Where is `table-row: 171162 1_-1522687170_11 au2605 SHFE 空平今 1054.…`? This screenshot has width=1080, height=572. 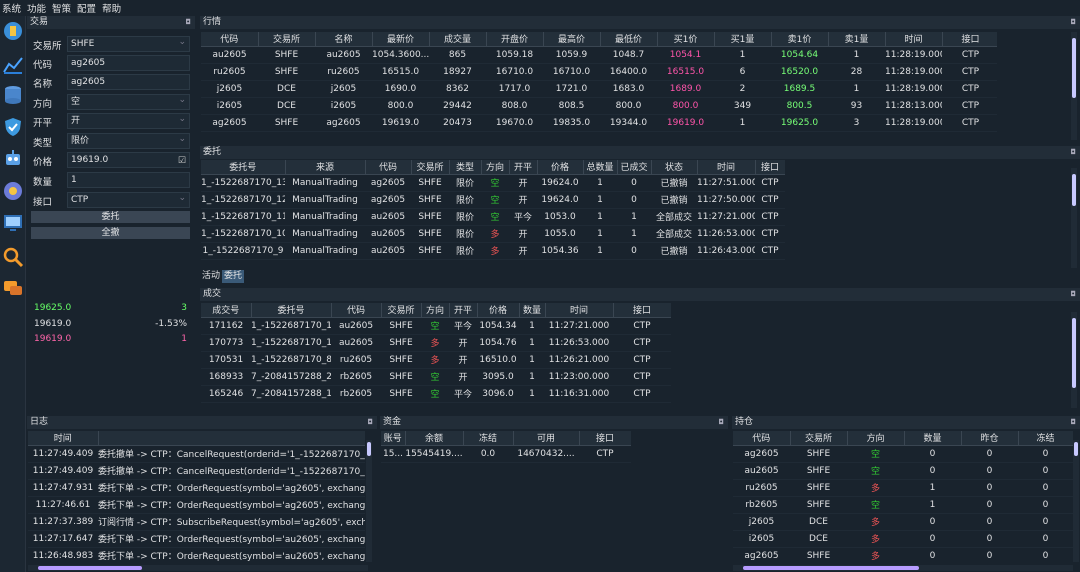
table-row: 171162 1_-1522687170_11 au2605 SHFE 空平今 1054.… is located at coordinates (436, 326).